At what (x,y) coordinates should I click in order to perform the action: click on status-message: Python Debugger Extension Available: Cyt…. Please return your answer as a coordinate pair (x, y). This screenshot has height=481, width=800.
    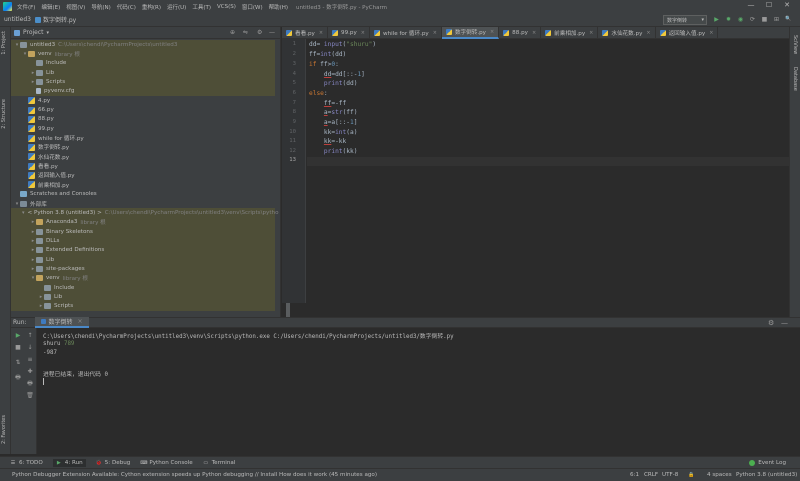
    Looking at the image, I should click on (194, 475).